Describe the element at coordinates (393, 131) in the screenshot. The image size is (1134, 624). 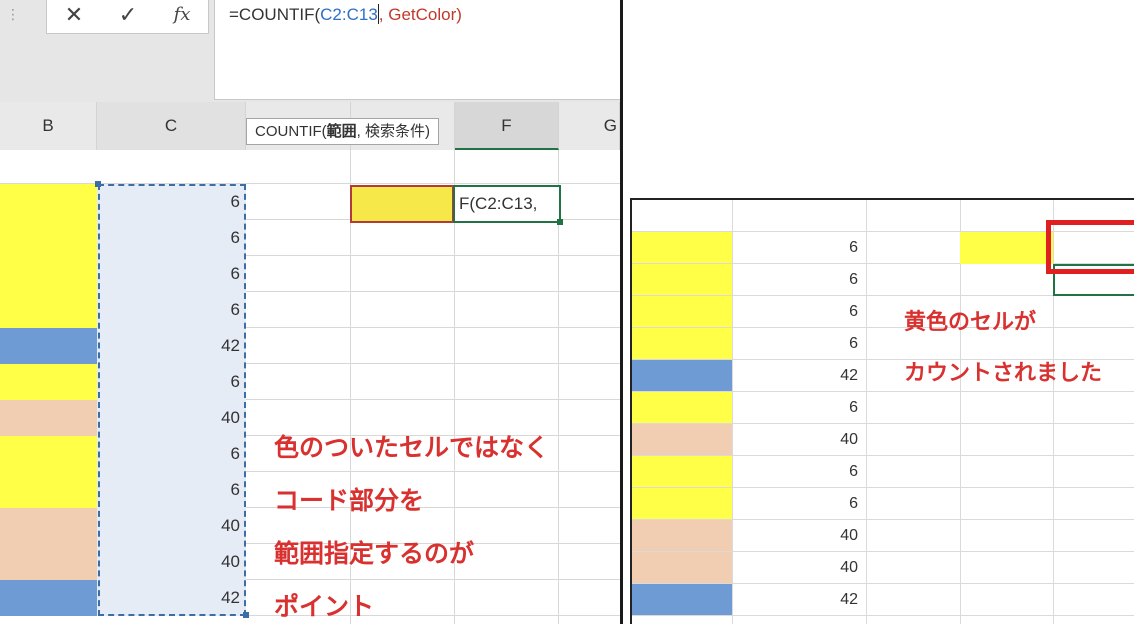
I see `tooltip-suffix: , 検索条件)` at that location.